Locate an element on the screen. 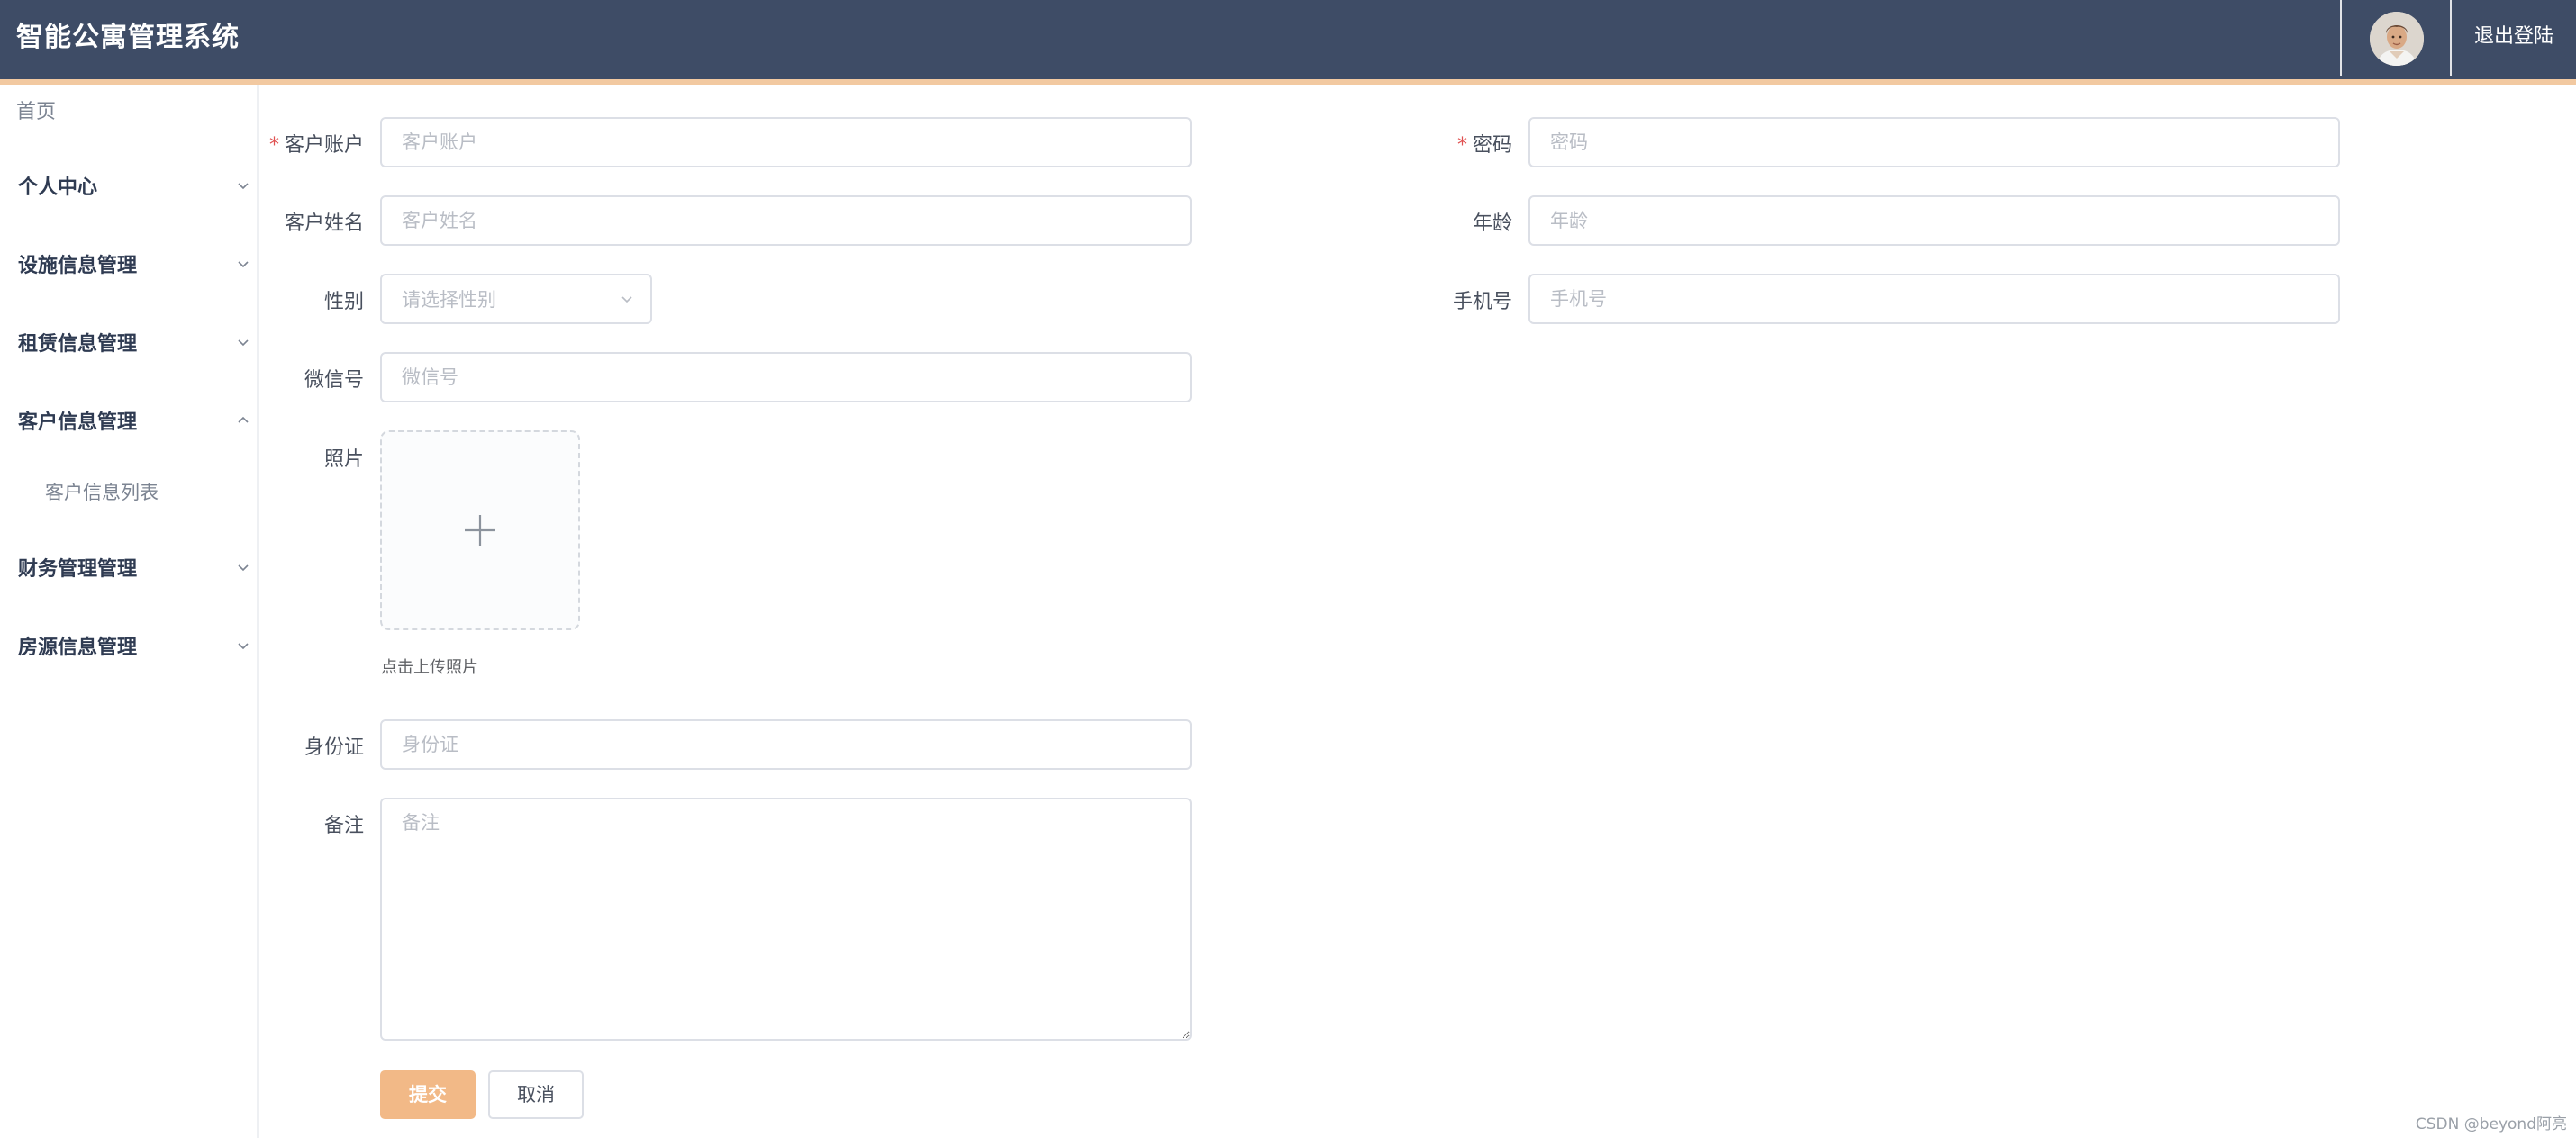 This screenshot has height=1138, width=2576. id-card-input is located at coordinates (786, 744).